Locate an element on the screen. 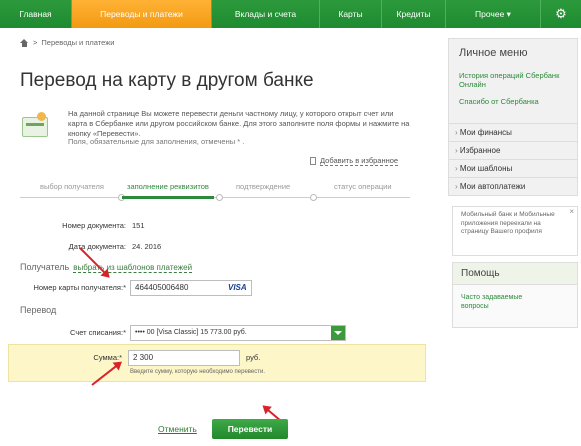  chevron-down-icon is located at coordinates (338, 333).